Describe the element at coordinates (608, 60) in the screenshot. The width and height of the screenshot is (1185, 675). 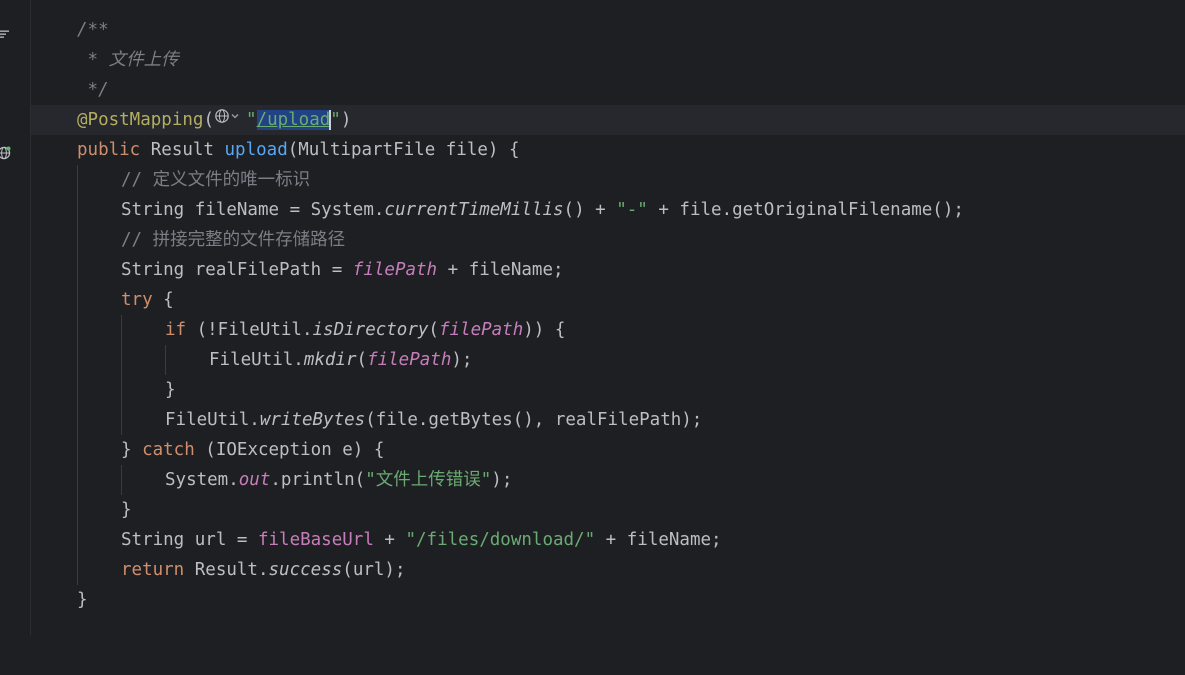
I see `code-line-2: * 文件上传` at that location.